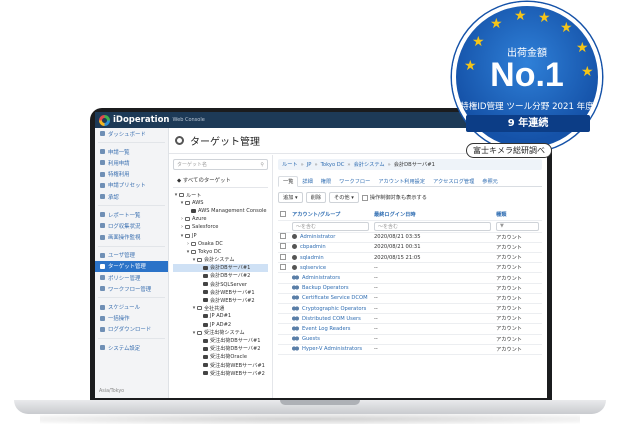 This screenshot has height=433, width=620. What do you see at coordinates (131, 306) in the screenshot?
I see `sidebar-item: スケジュール` at bounding box center [131, 306].